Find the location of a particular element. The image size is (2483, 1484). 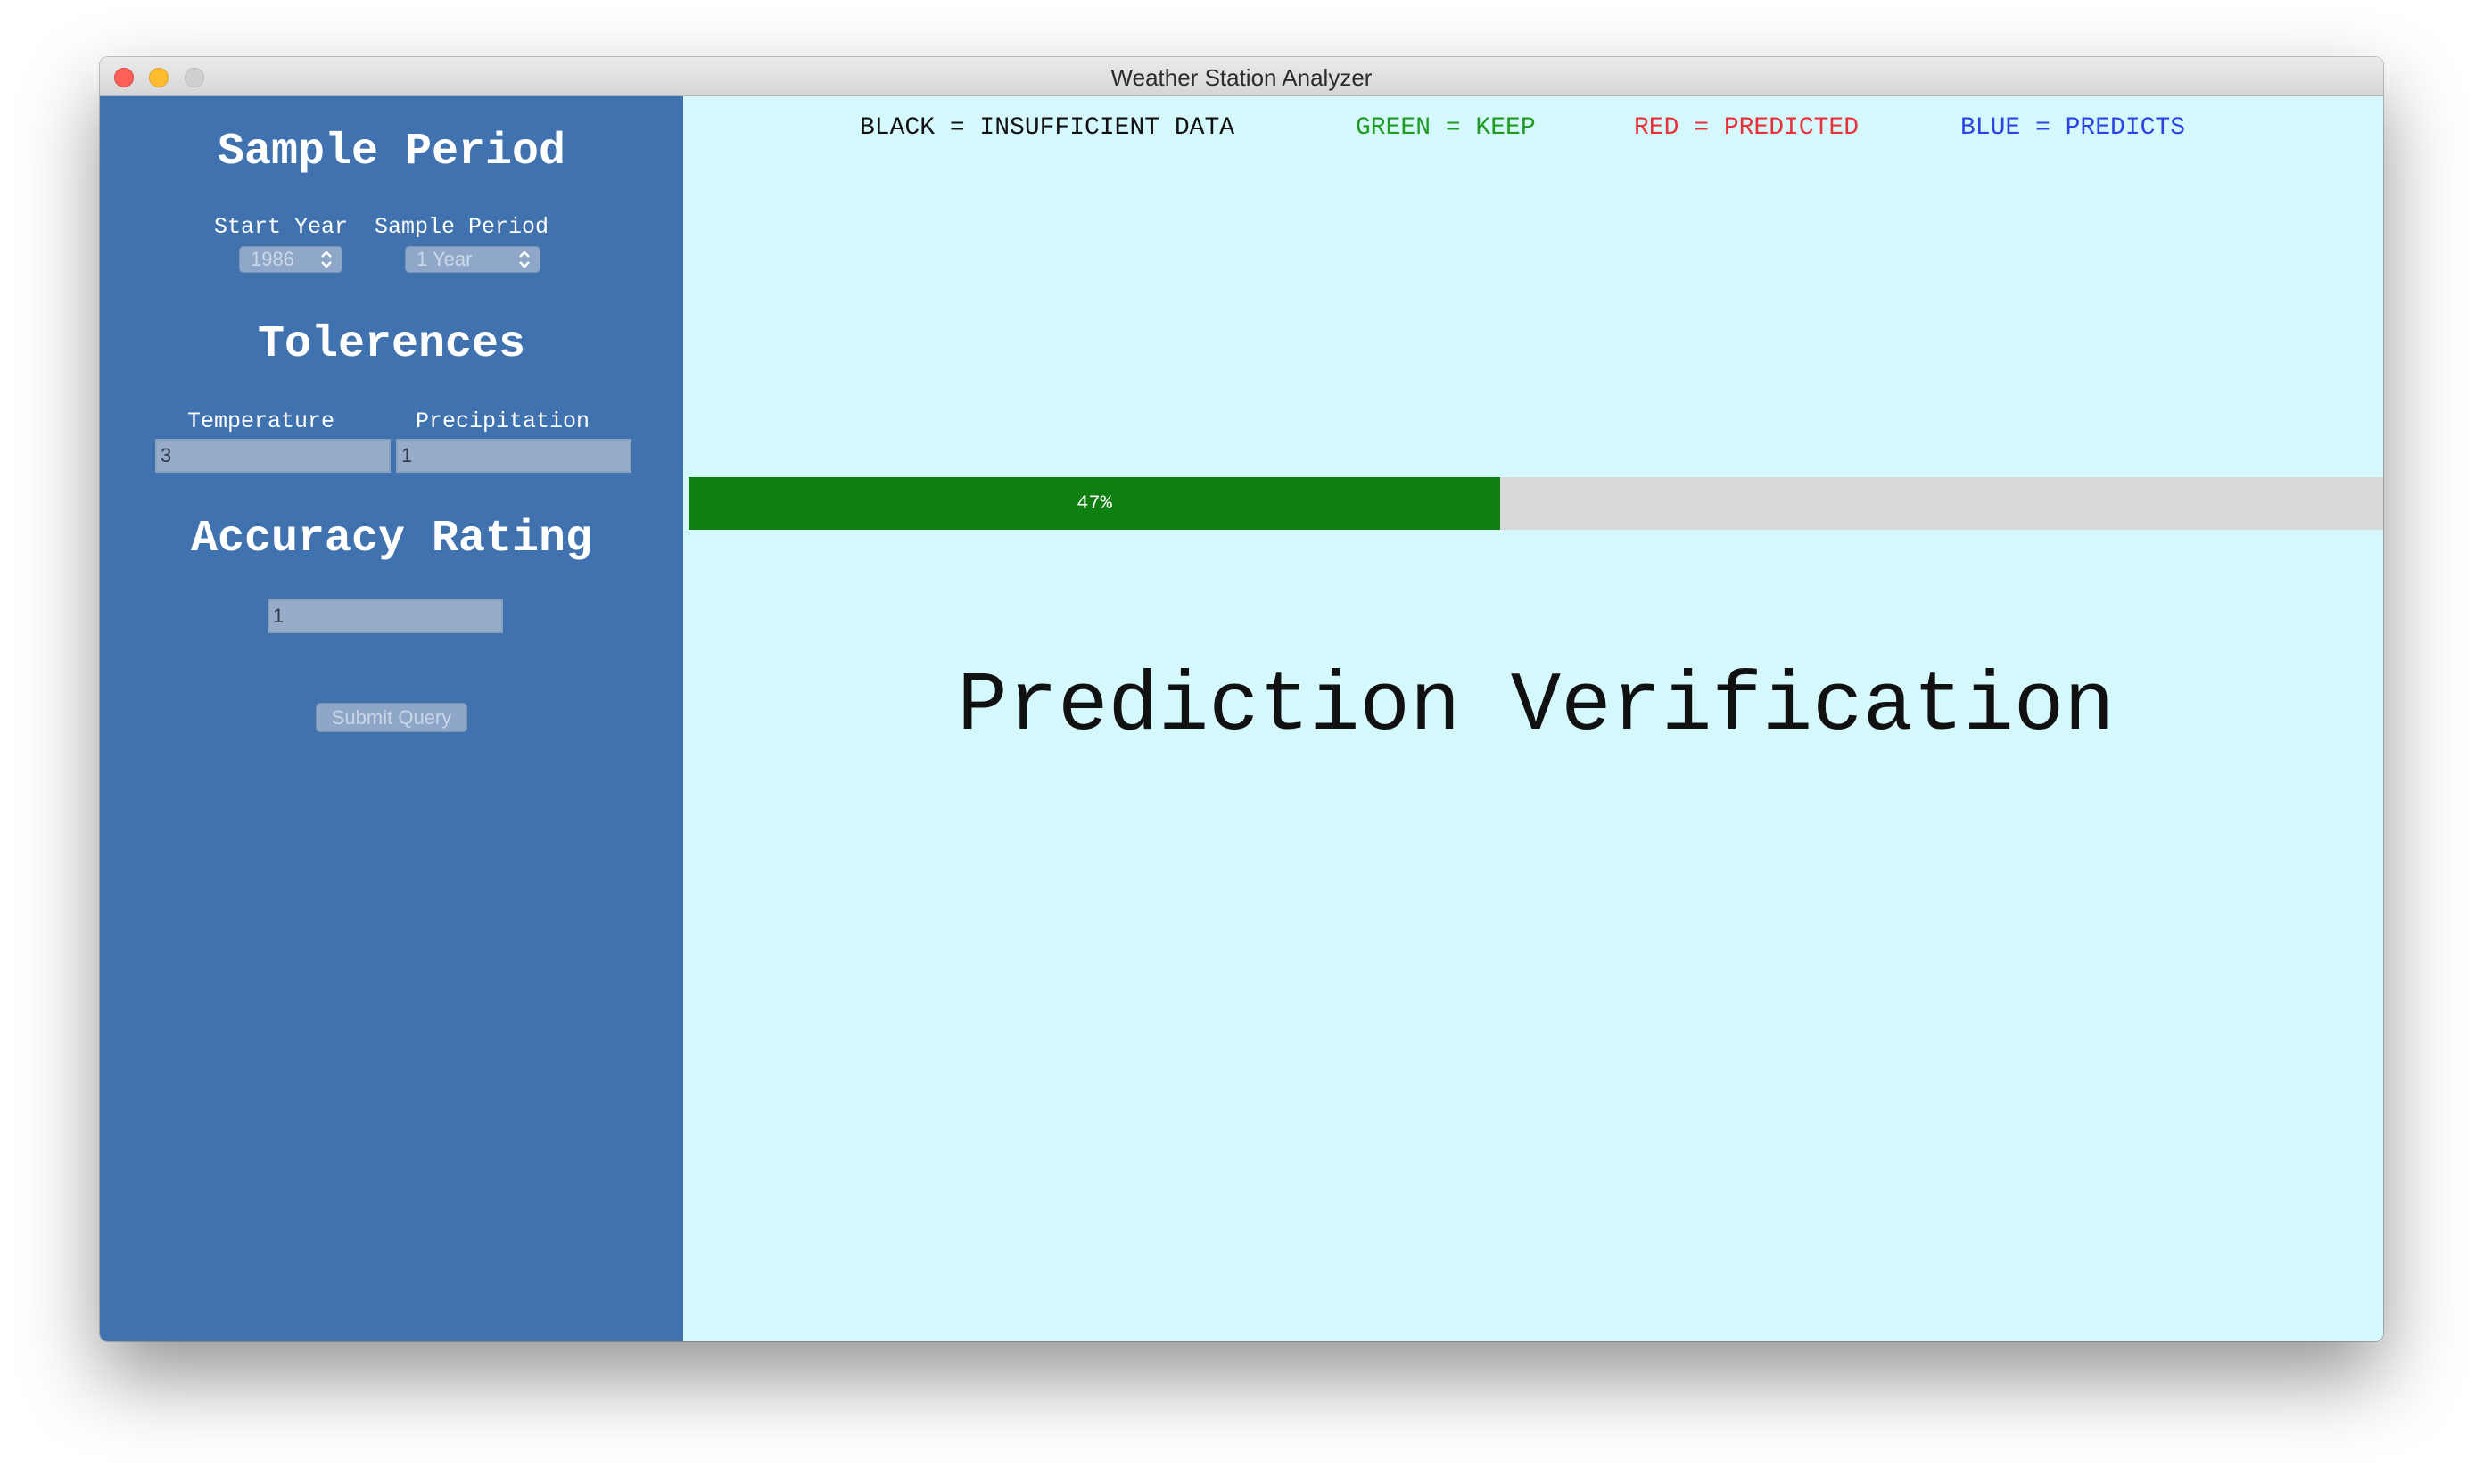

legend-green: GREEN = KEEP is located at coordinates (1446, 128).